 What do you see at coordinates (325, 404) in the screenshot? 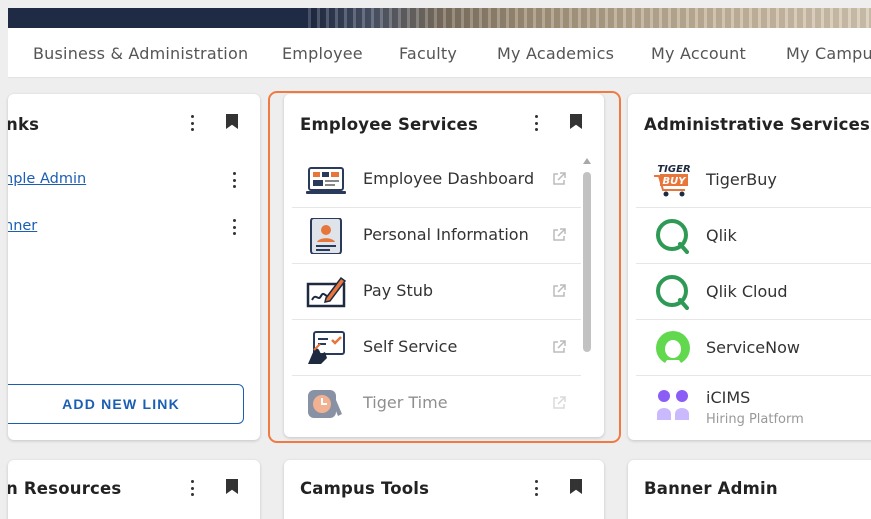
I see `clock-icon` at bounding box center [325, 404].